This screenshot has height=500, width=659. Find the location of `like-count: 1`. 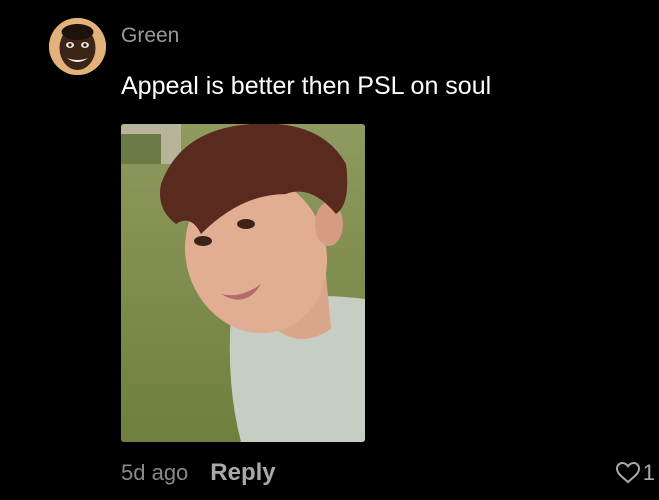

like-count: 1 is located at coordinates (648, 472).